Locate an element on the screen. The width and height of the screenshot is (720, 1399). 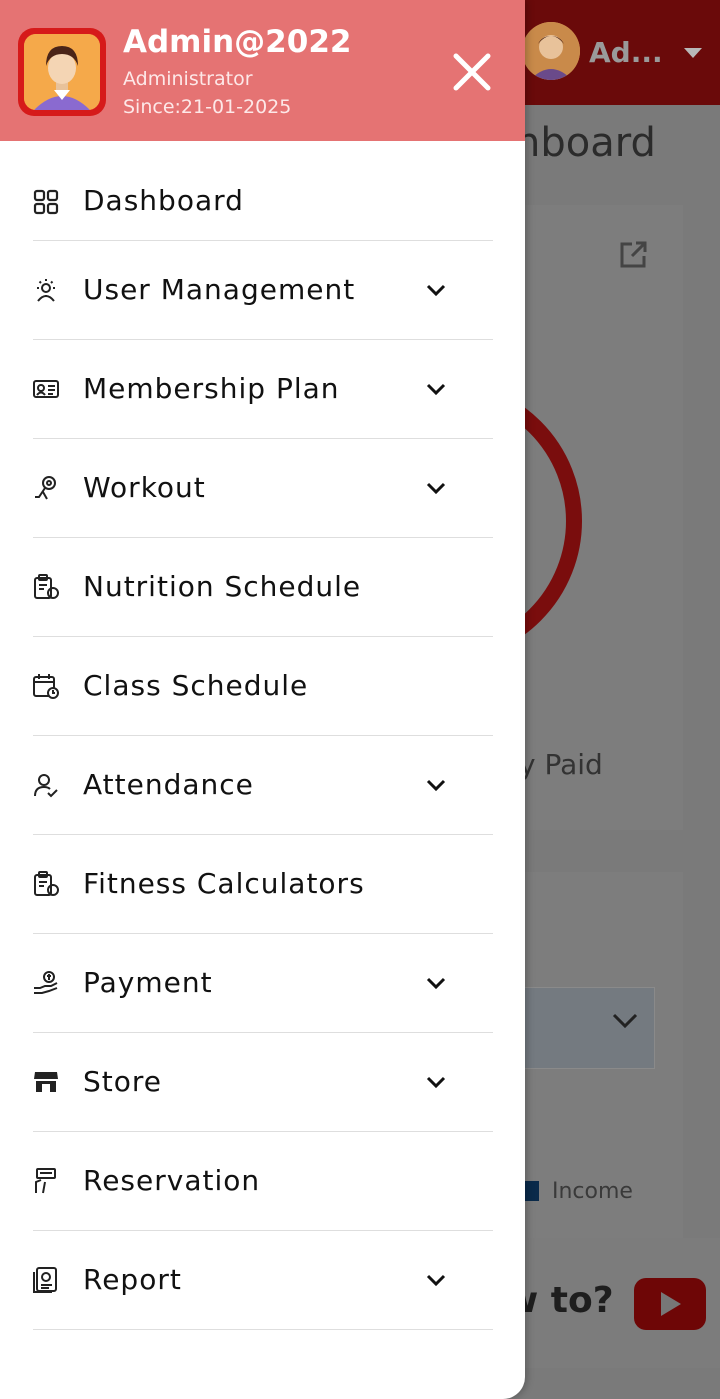
menu-item-membership-plan: Membership Plan is located at coordinates (263, 389).